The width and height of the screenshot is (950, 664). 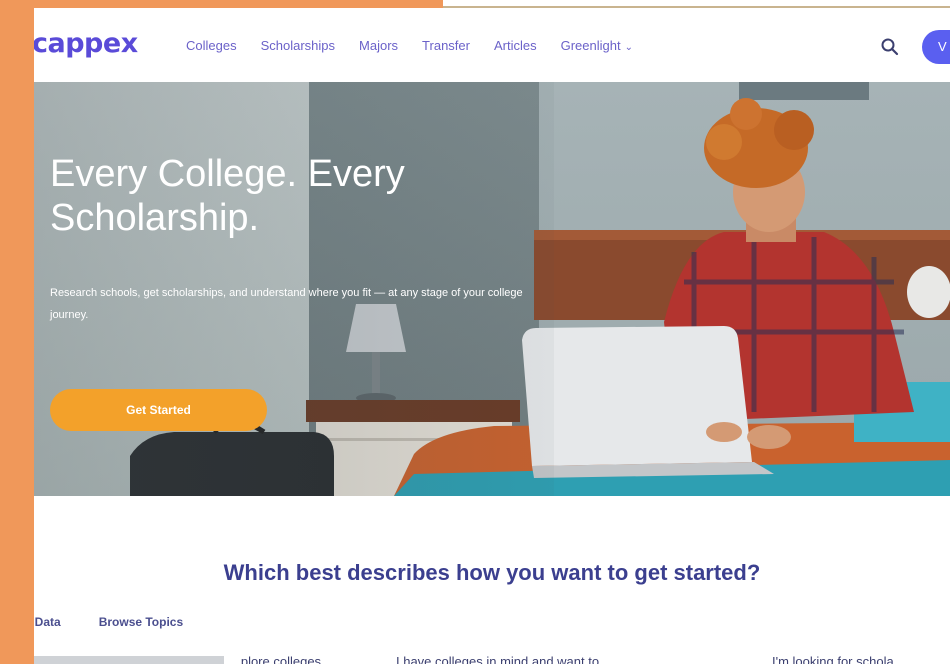 What do you see at coordinates (628, 47) in the screenshot?
I see `chevron-down-icon: ⌄` at bounding box center [628, 47].